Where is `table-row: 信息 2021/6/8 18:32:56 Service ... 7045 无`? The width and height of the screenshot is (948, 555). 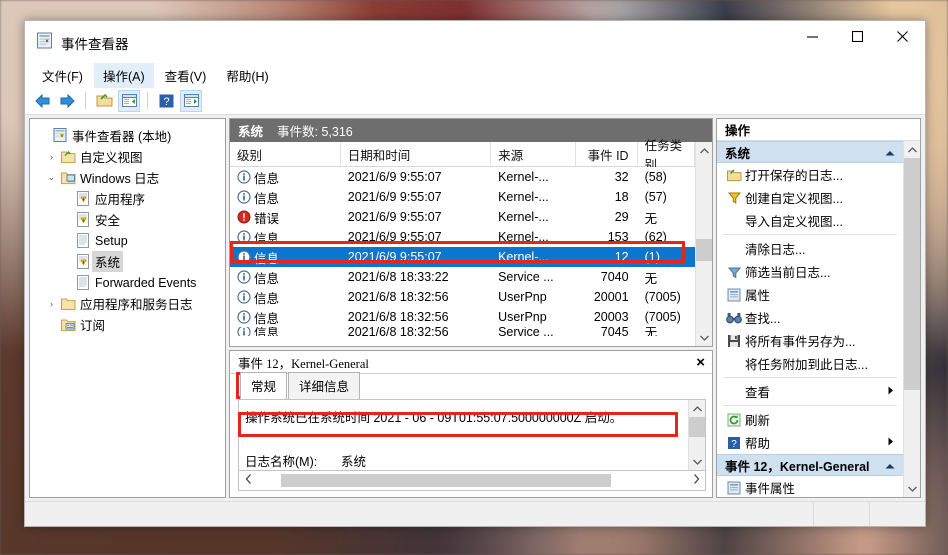 table-row: 信息 2021/6/8 18:32:56 Service ... 7045 无 is located at coordinates (462, 331).